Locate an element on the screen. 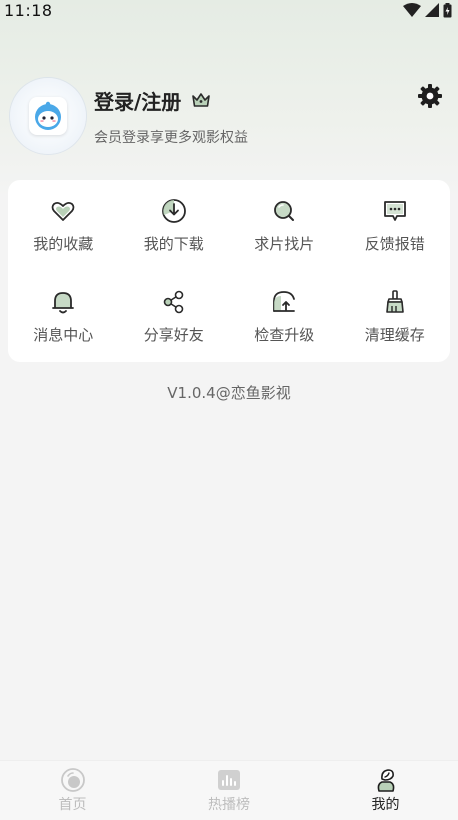  grid-label: 反馈报错 is located at coordinates (394, 244).